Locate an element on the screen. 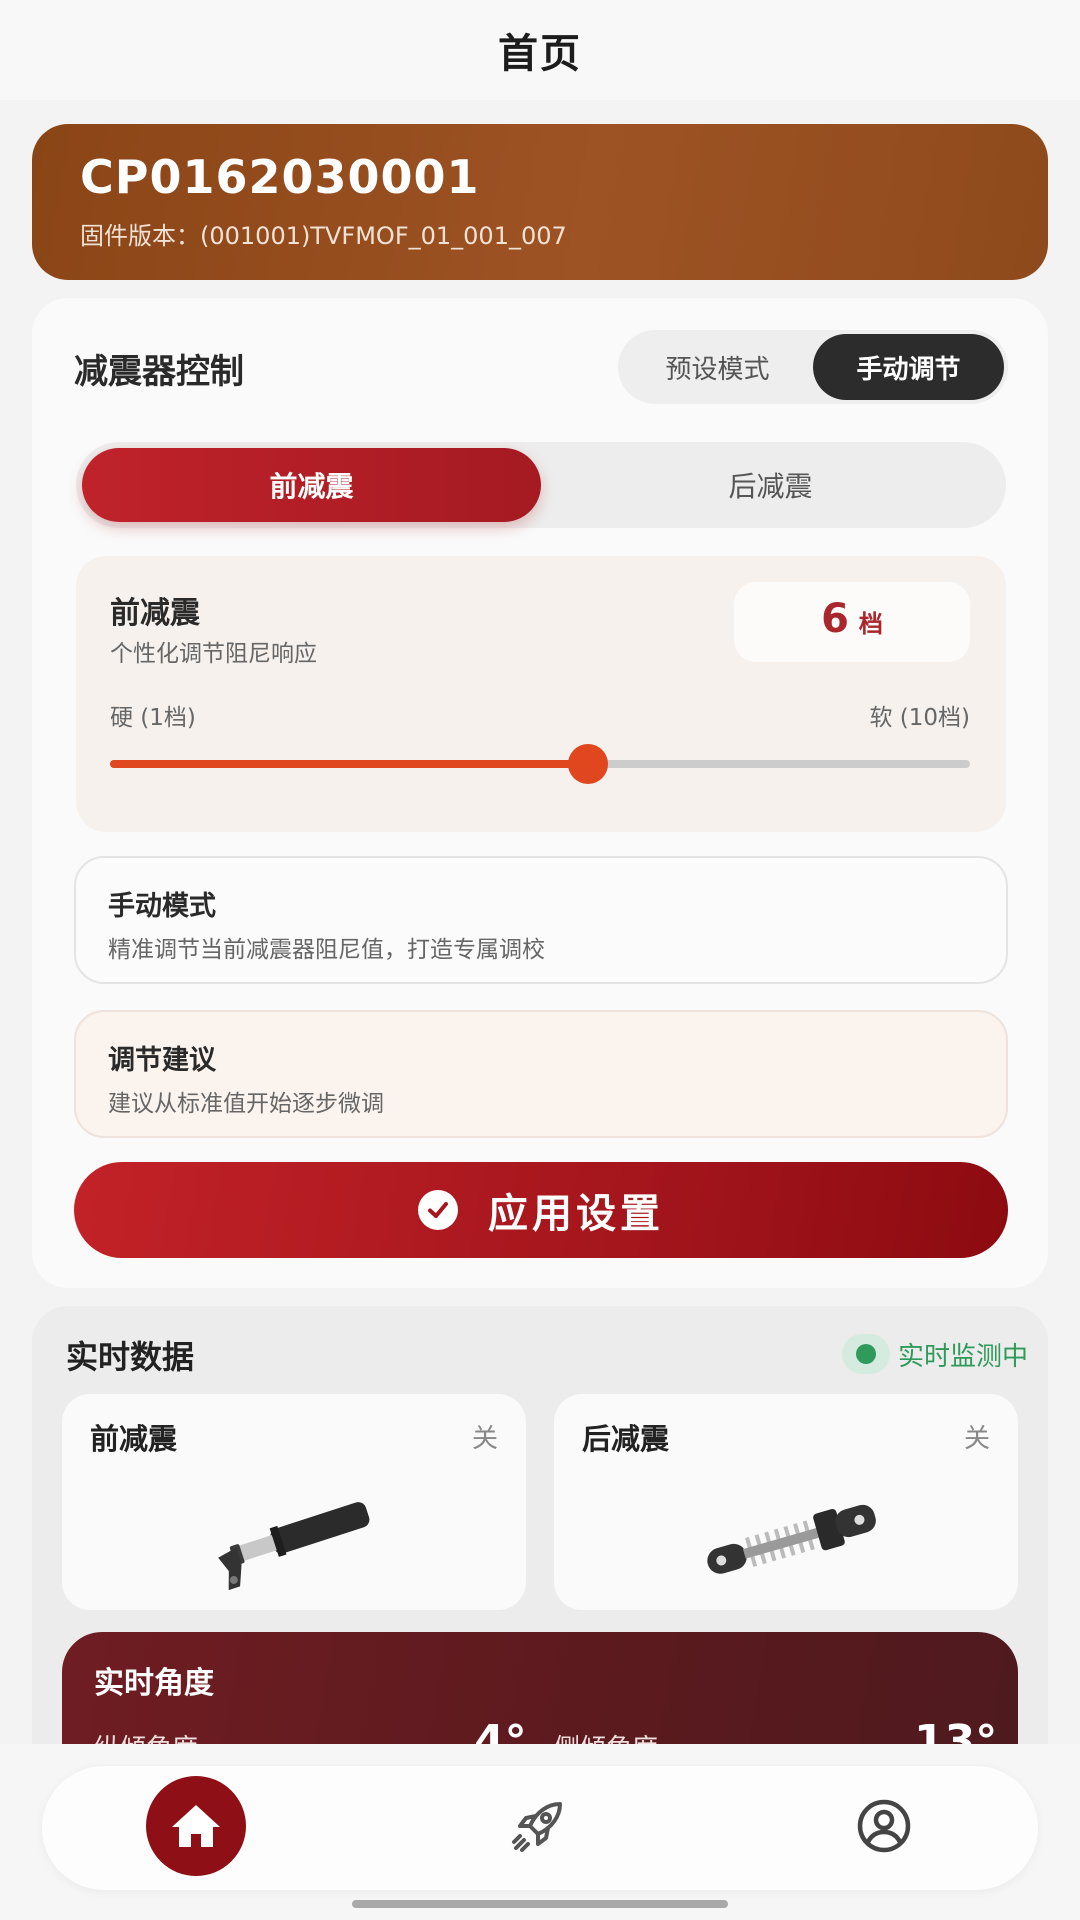  app-header: 首页 is located at coordinates (540, 50).